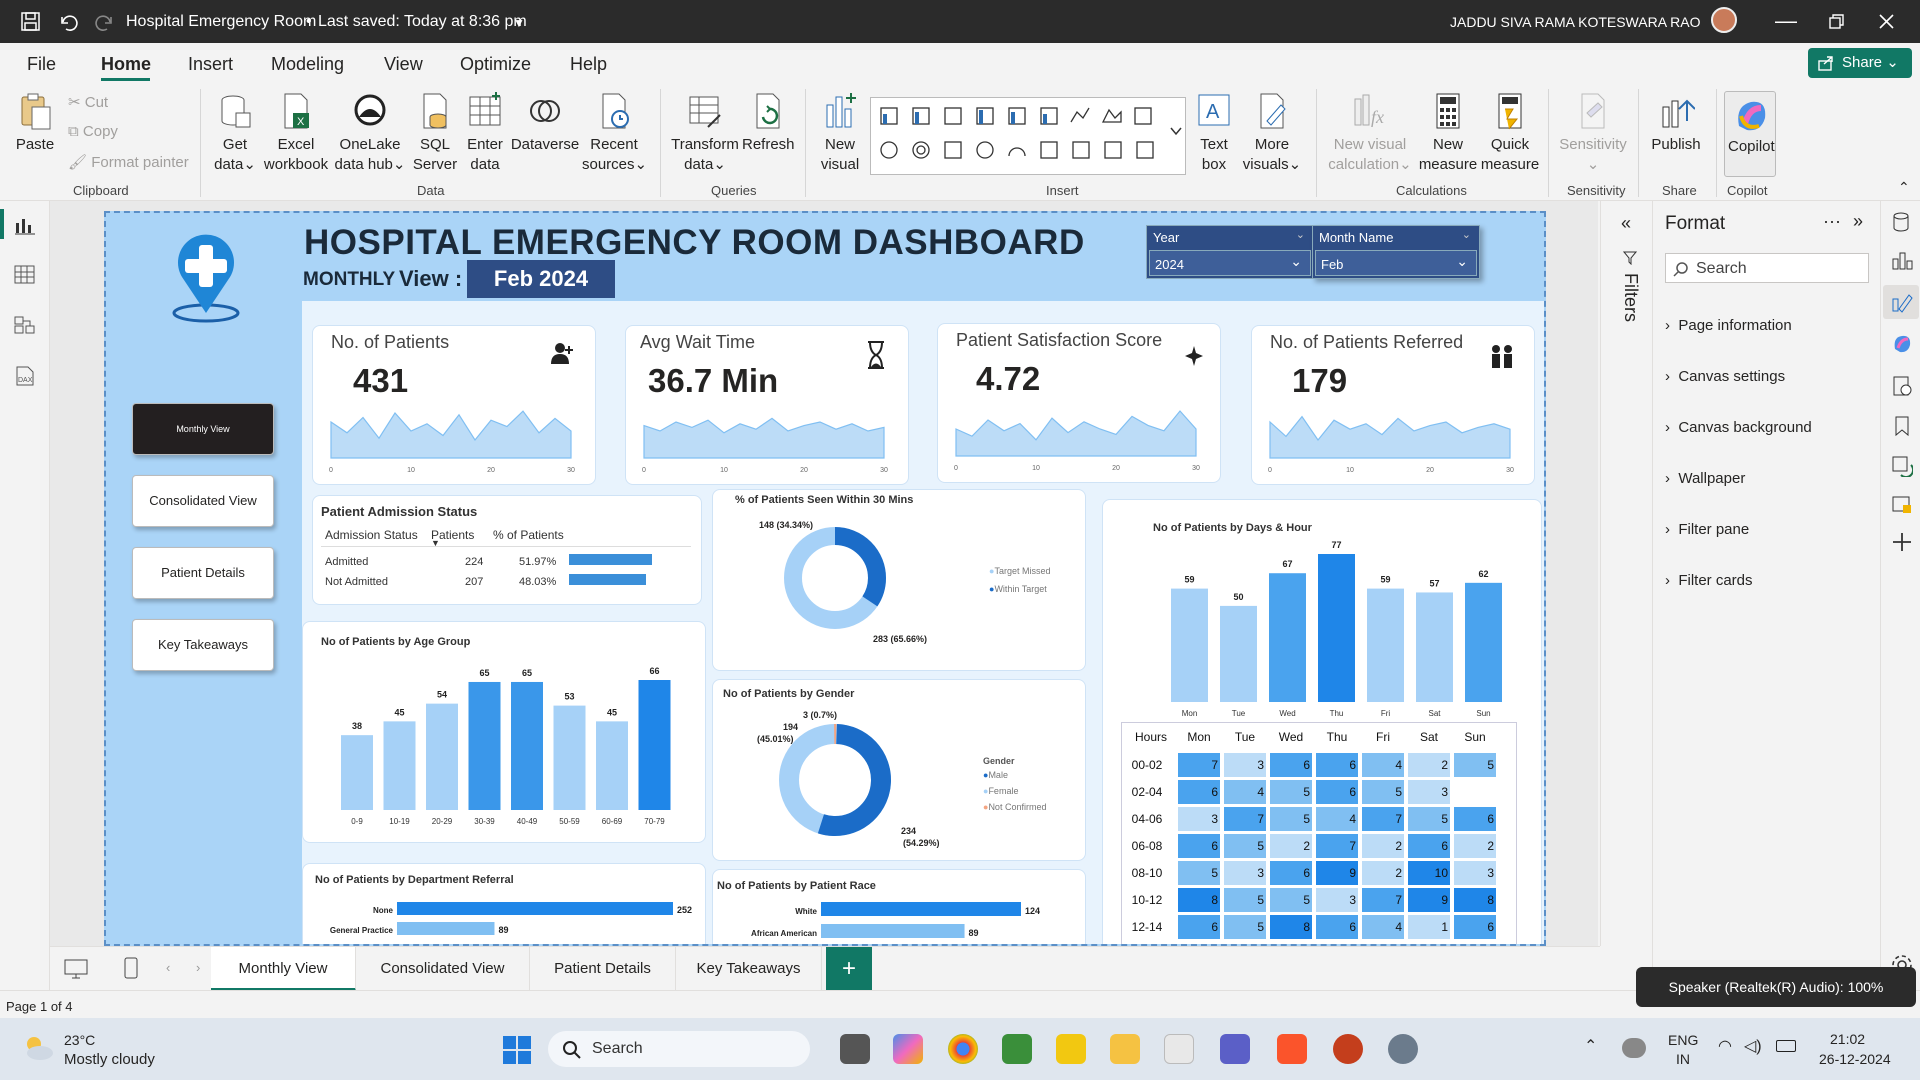 This screenshot has height=1080, width=1920. Describe the element at coordinates (614, 133) in the screenshot. I see `recent-sources-button: Recent sources⌄` at that location.